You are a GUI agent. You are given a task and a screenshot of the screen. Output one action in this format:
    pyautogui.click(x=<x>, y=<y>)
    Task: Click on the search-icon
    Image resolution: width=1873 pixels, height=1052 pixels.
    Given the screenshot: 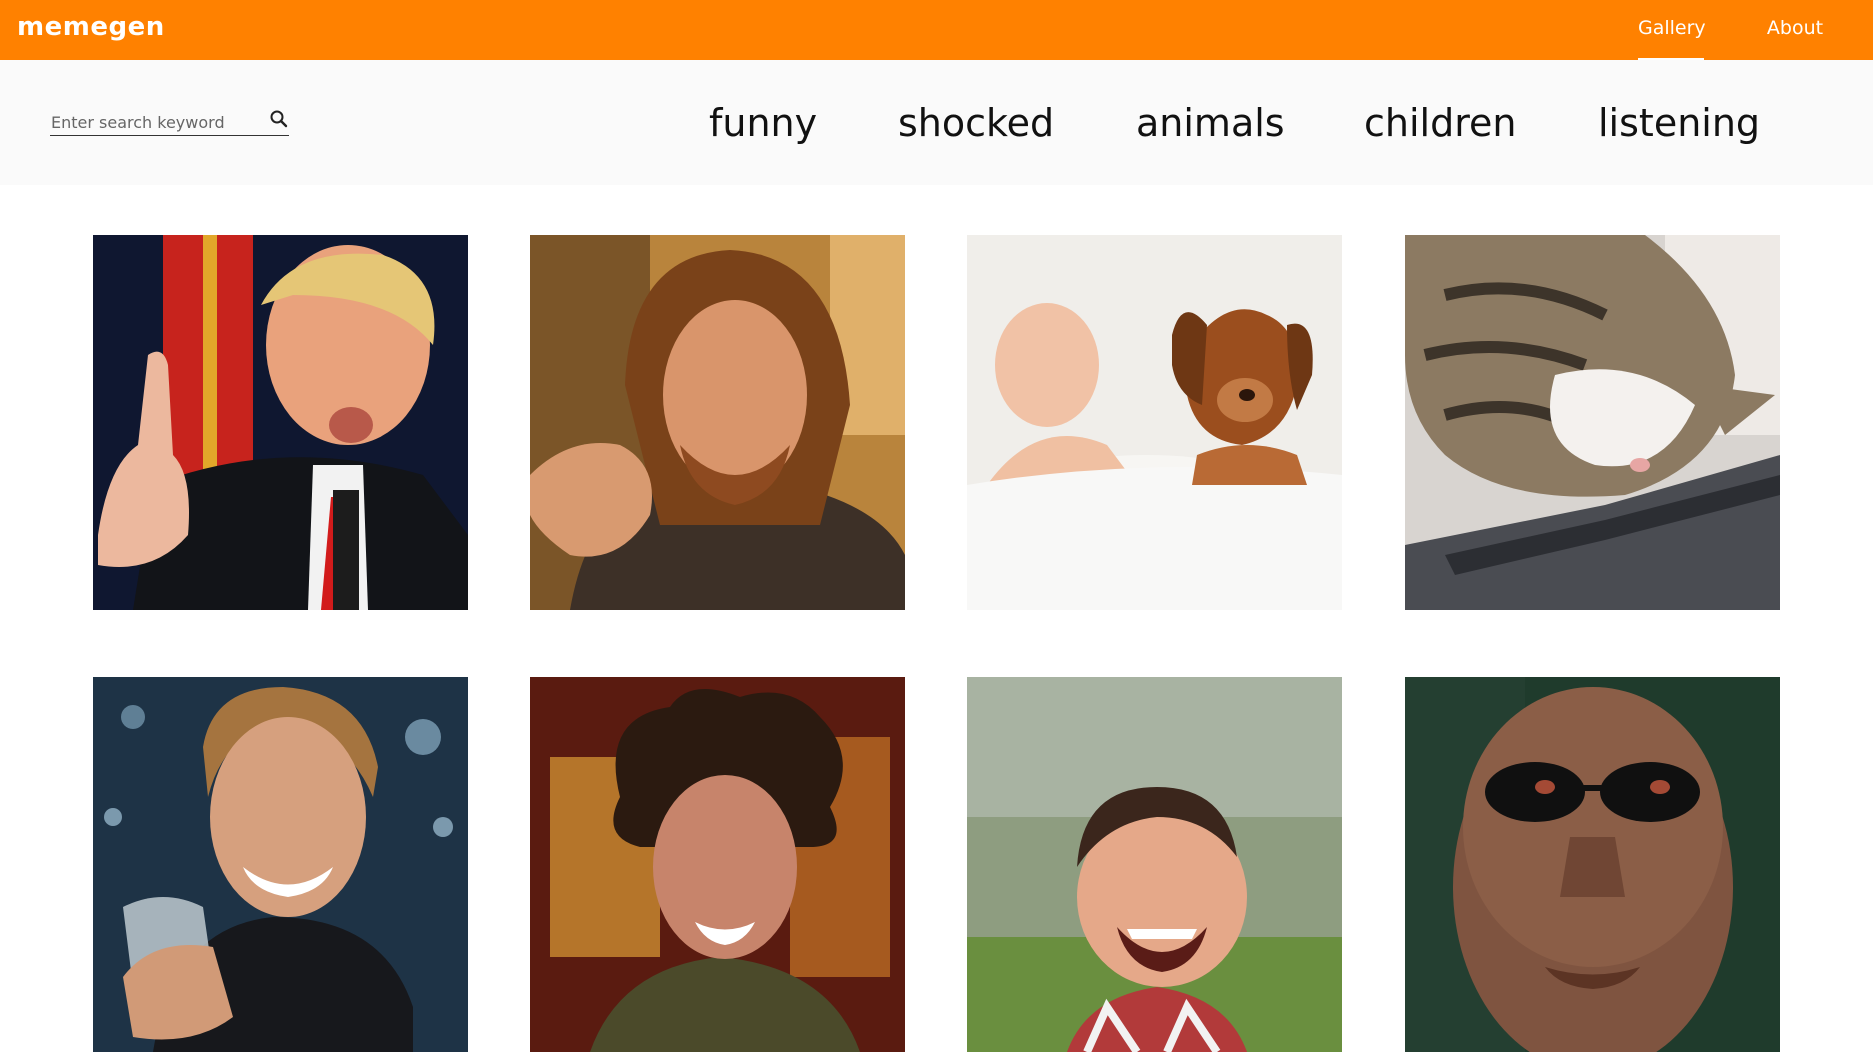 What is the action you would take?
    pyautogui.click(x=279, y=119)
    